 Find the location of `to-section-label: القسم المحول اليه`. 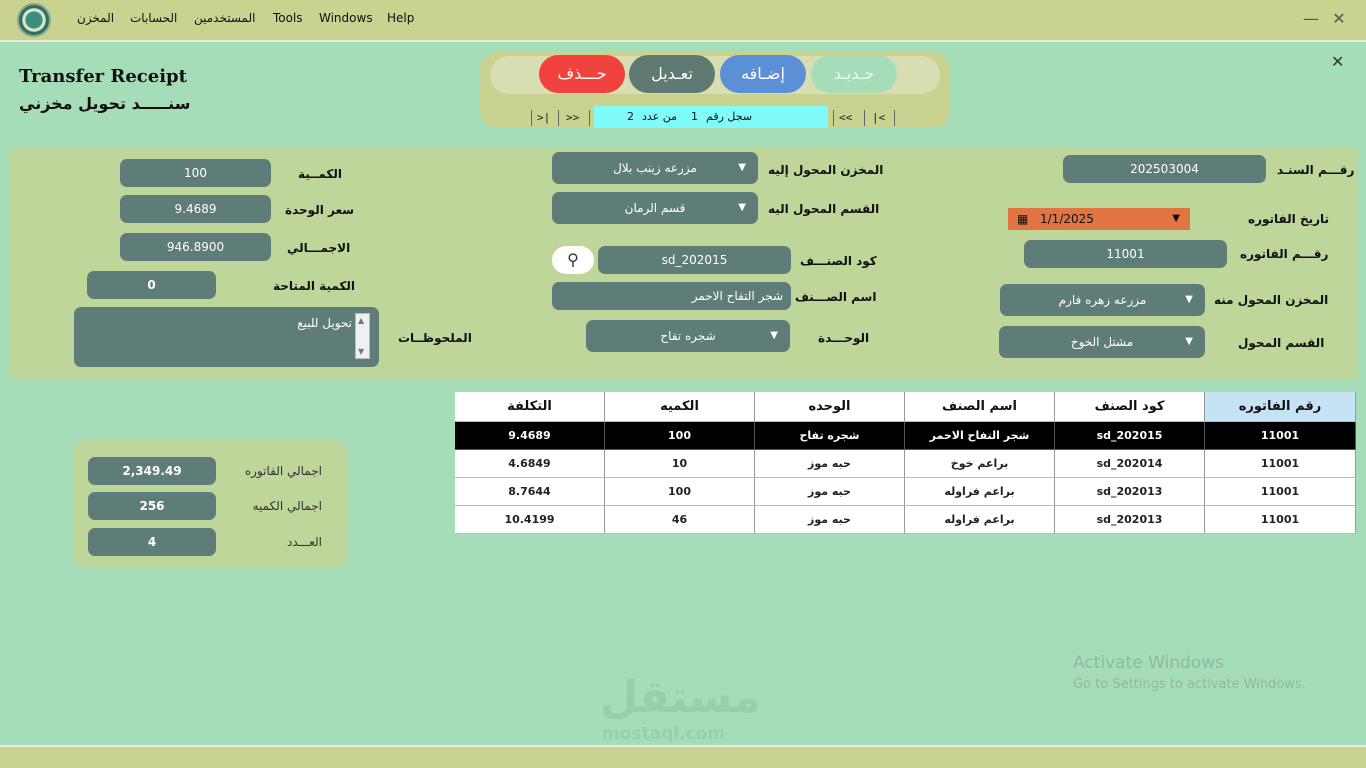

to-section-label: القسم المحول اليه is located at coordinates (824, 209).